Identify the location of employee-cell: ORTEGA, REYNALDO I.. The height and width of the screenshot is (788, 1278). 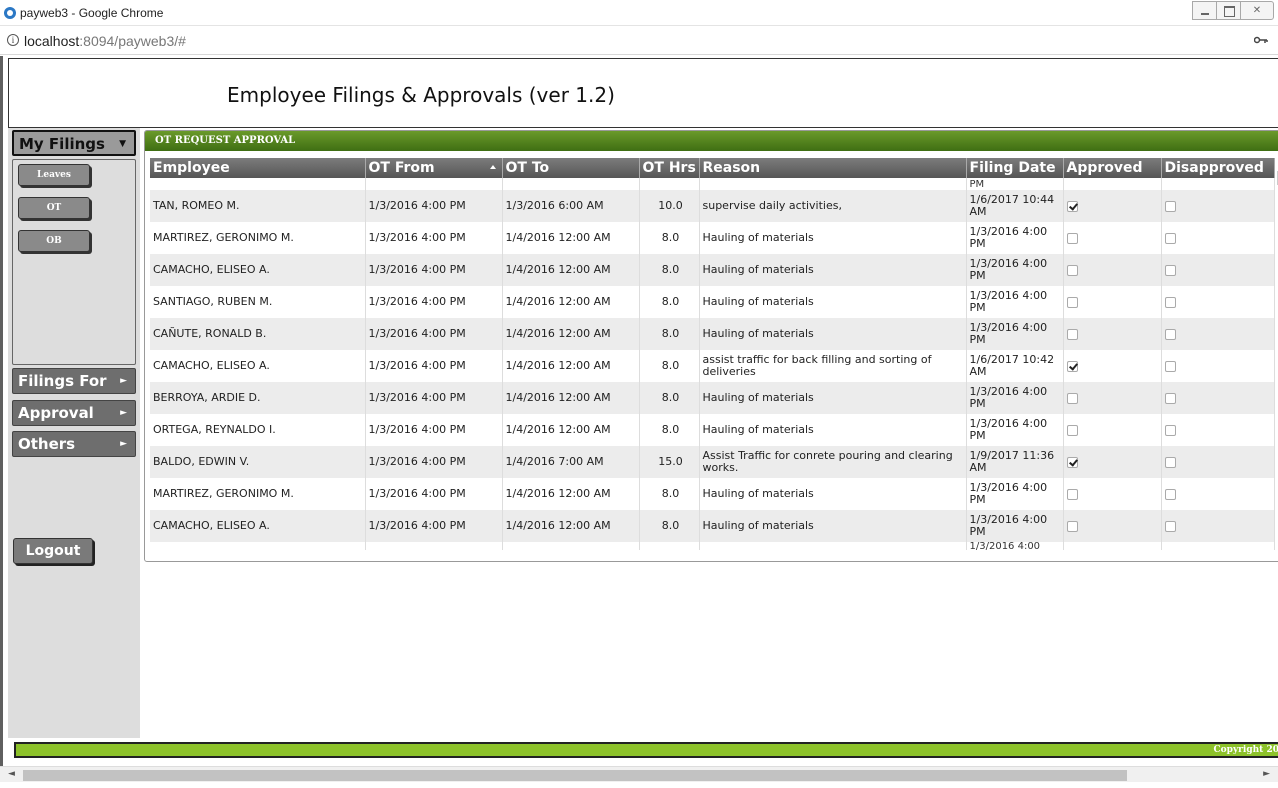
(258, 430).